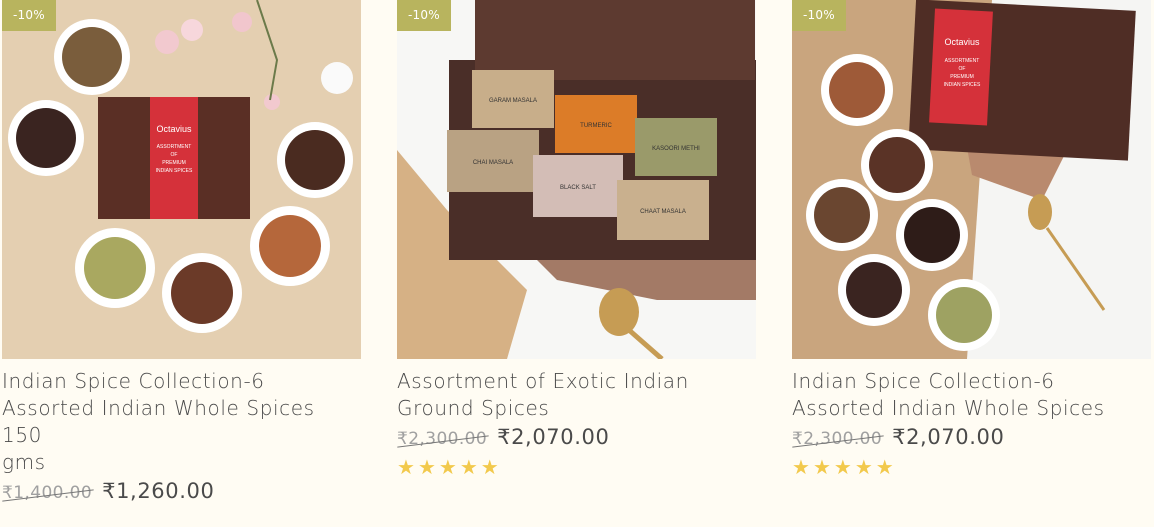 This screenshot has height=527, width=1154. What do you see at coordinates (158, 421) in the screenshot?
I see `product-title-line: Assorted Indian Whole Spices 150` at bounding box center [158, 421].